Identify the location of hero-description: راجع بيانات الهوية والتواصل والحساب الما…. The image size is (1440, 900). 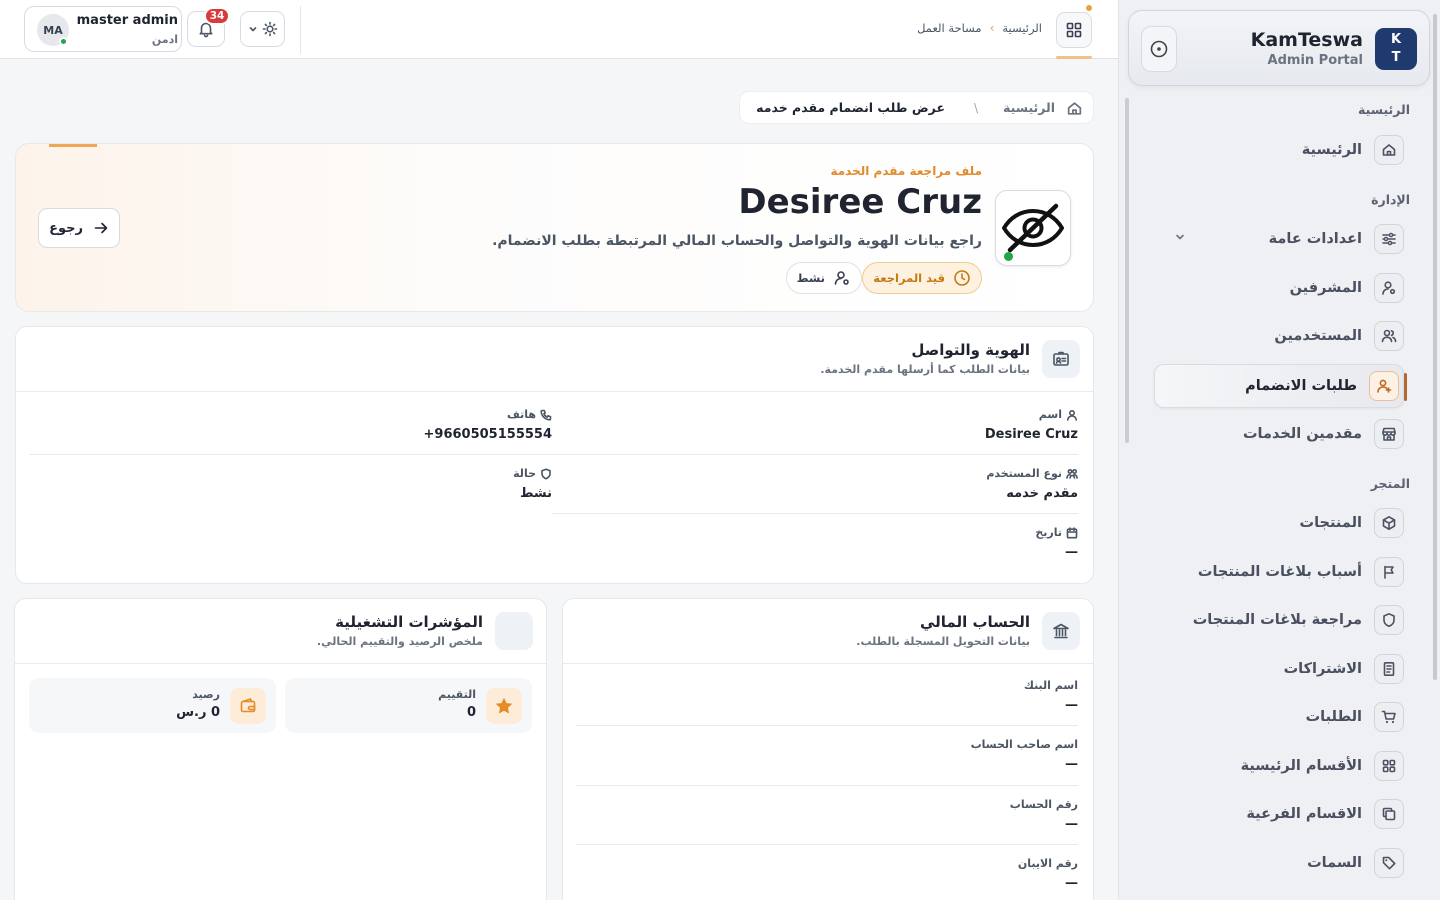
(737, 241).